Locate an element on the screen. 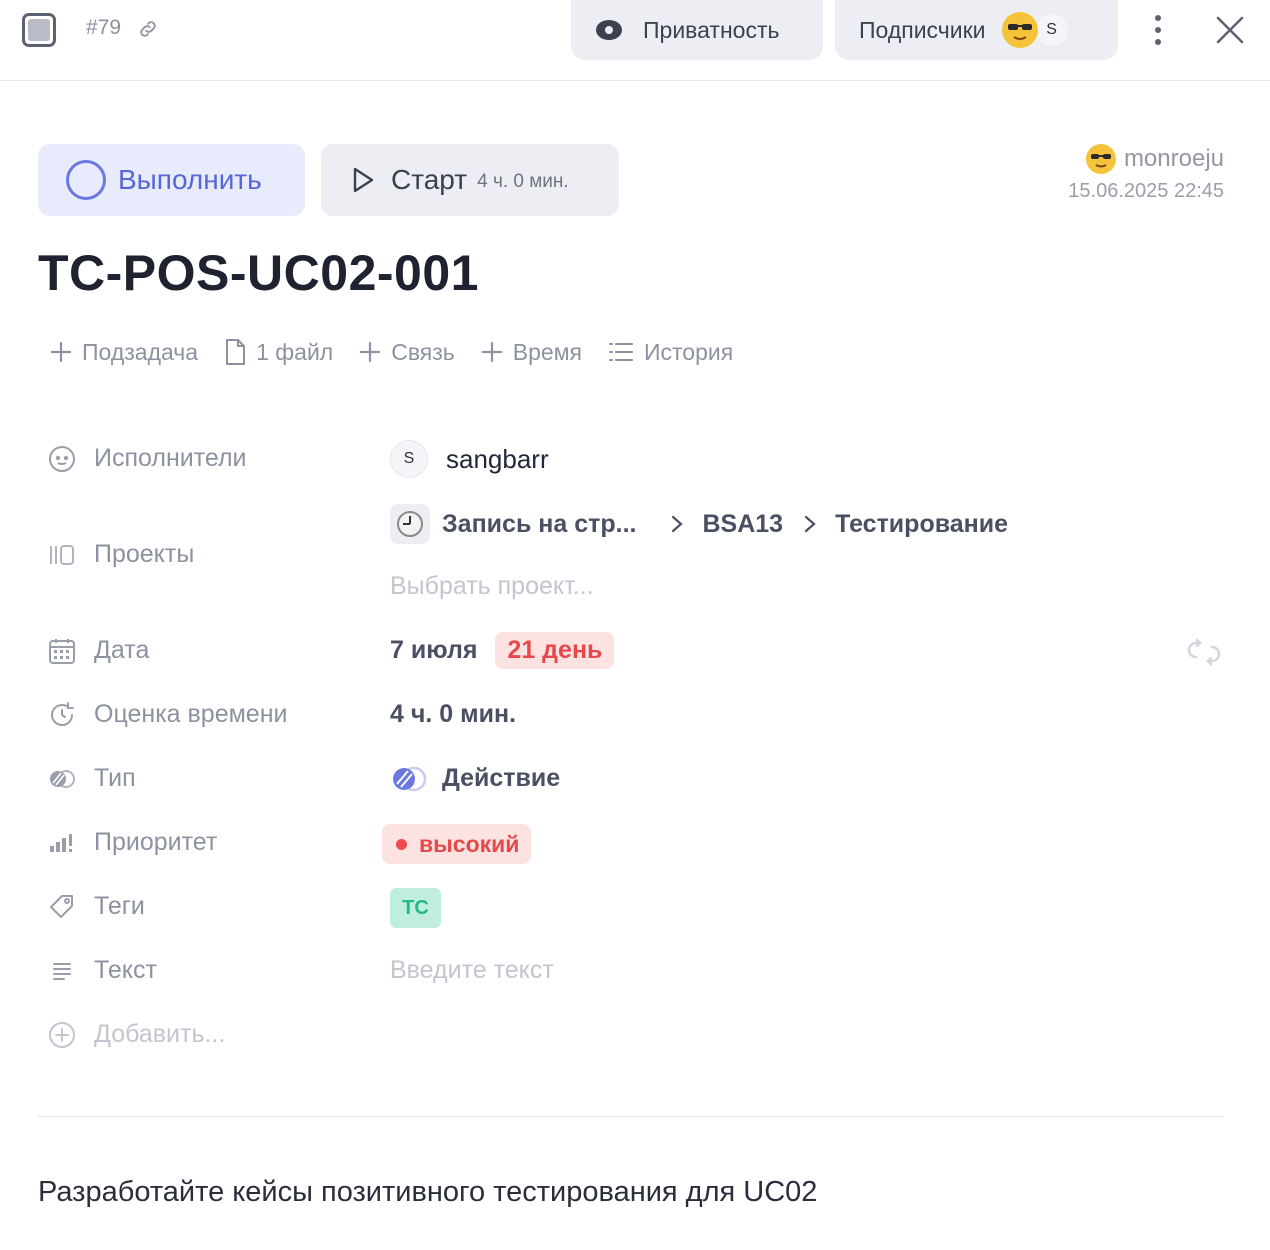  tag-badge: TC is located at coordinates (415, 908).